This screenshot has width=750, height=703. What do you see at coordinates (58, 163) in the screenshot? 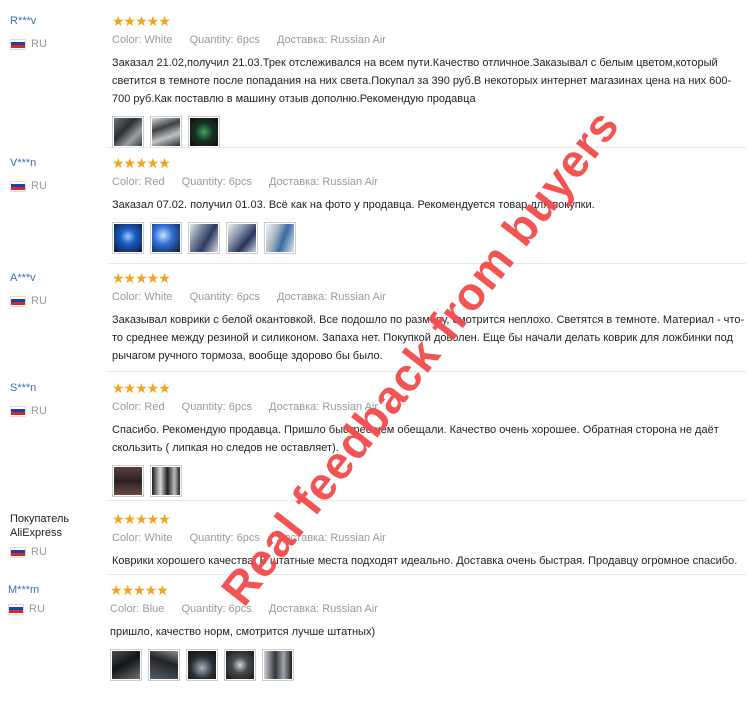
I see `reviewer-name: V***n` at bounding box center [58, 163].